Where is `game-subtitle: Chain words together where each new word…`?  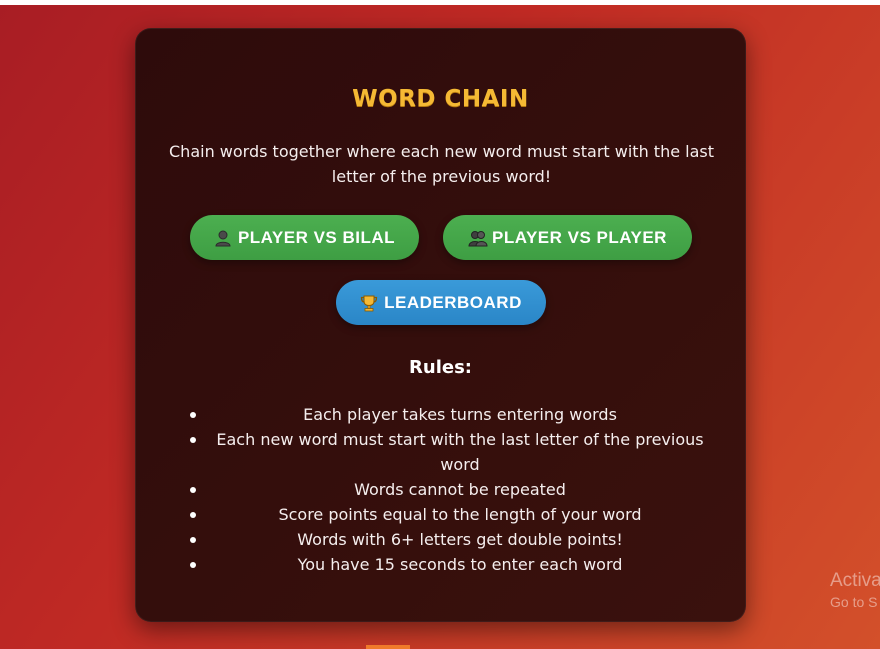
game-subtitle: Chain words together where each new word… is located at coordinates (441, 164).